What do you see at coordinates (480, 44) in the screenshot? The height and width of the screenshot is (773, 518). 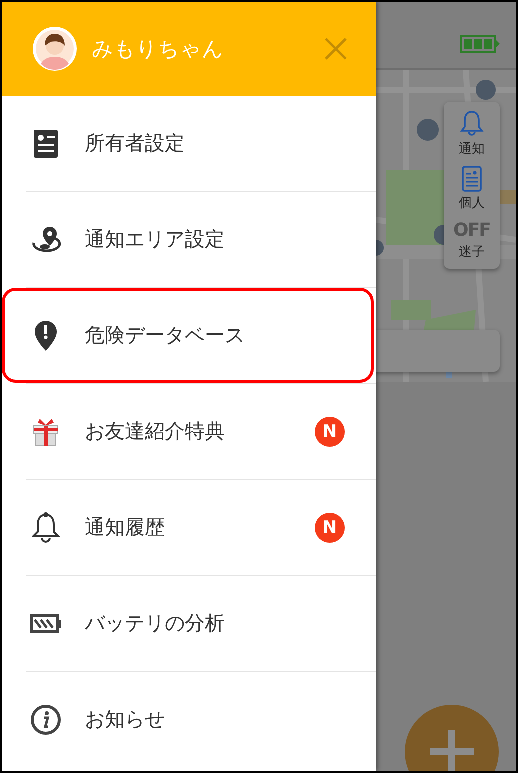 I see `battery-level-icon` at bounding box center [480, 44].